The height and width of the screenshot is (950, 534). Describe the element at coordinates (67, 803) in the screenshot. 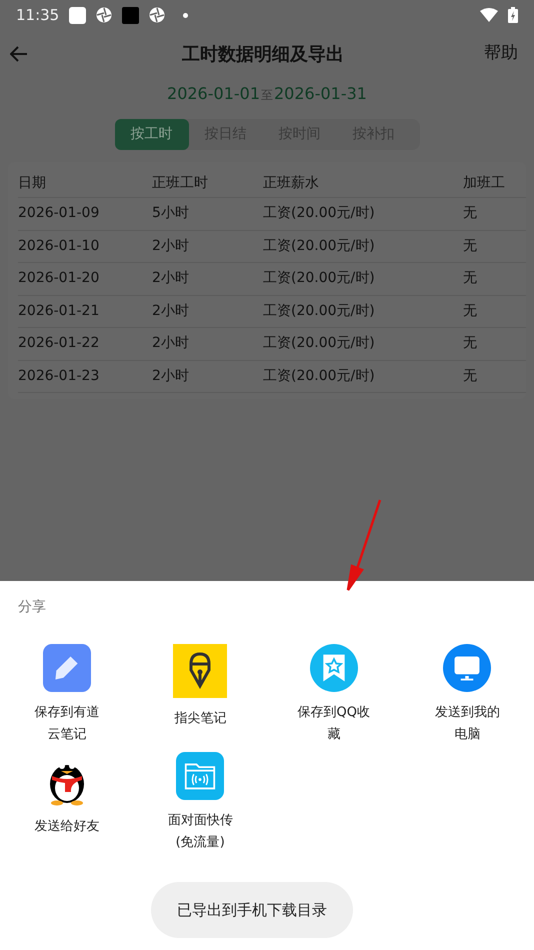

I see `share-target: 发送给好友` at that location.